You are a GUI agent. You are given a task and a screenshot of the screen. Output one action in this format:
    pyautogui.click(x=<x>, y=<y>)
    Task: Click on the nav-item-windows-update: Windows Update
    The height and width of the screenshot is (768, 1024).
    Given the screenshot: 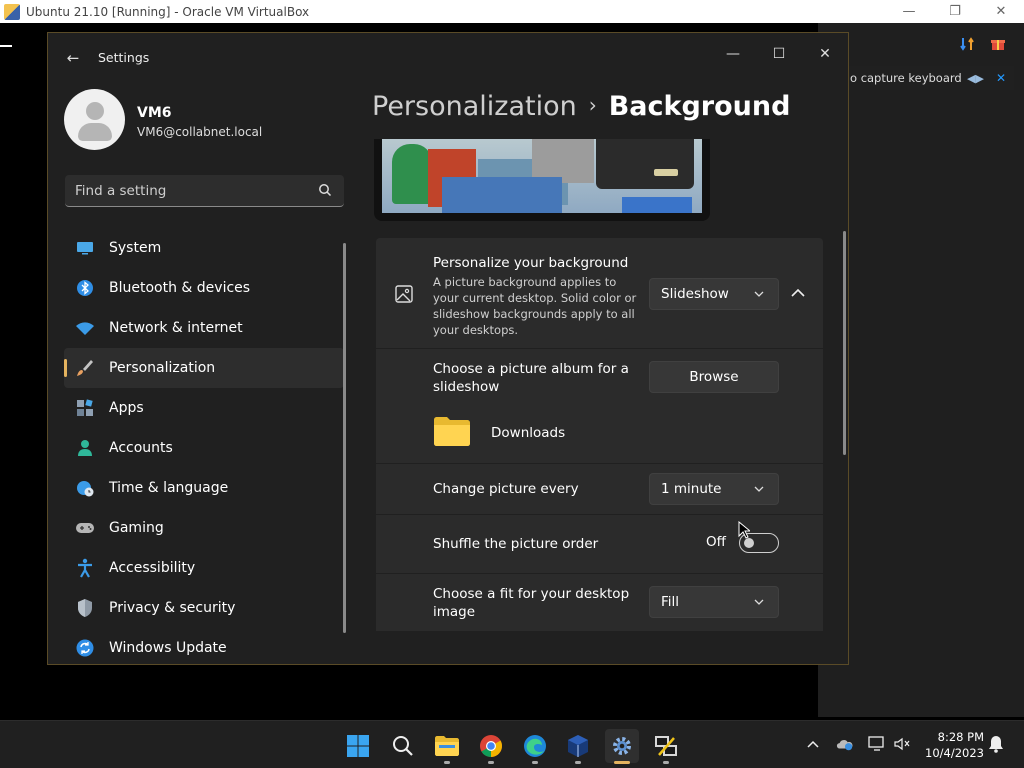 What is the action you would take?
    pyautogui.click(x=204, y=648)
    